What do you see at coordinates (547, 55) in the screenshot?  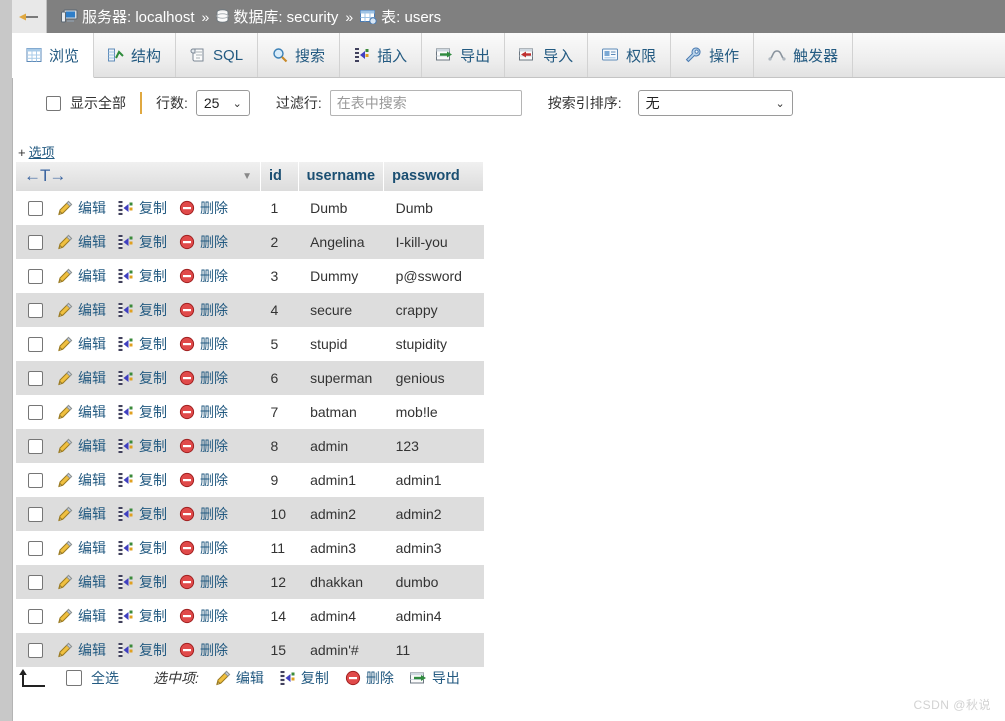 I see `tab-import: 导入` at bounding box center [547, 55].